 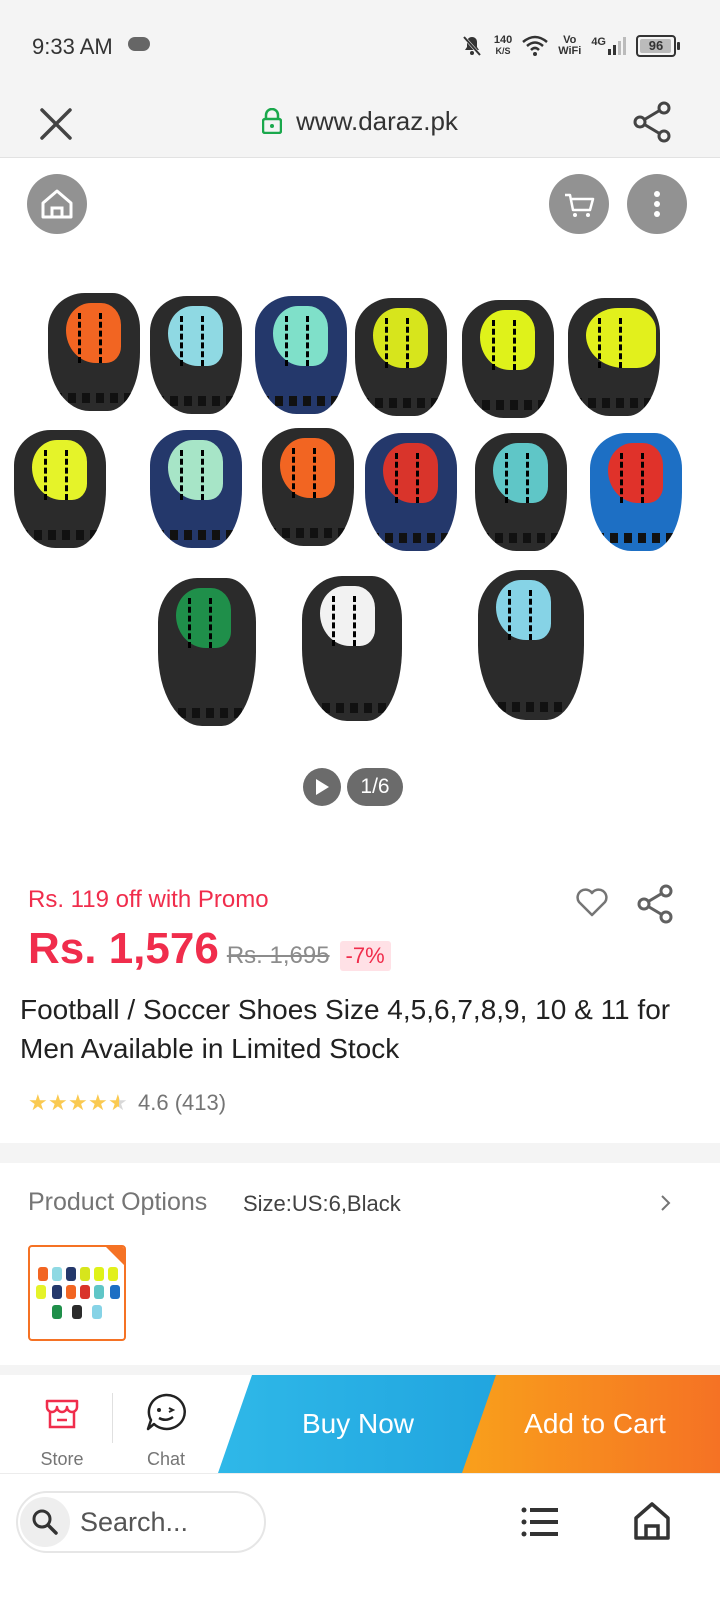 What do you see at coordinates (148, 900) in the screenshot?
I see `promo-text: Rs. 119 off with Promo` at bounding box center [148, 900].